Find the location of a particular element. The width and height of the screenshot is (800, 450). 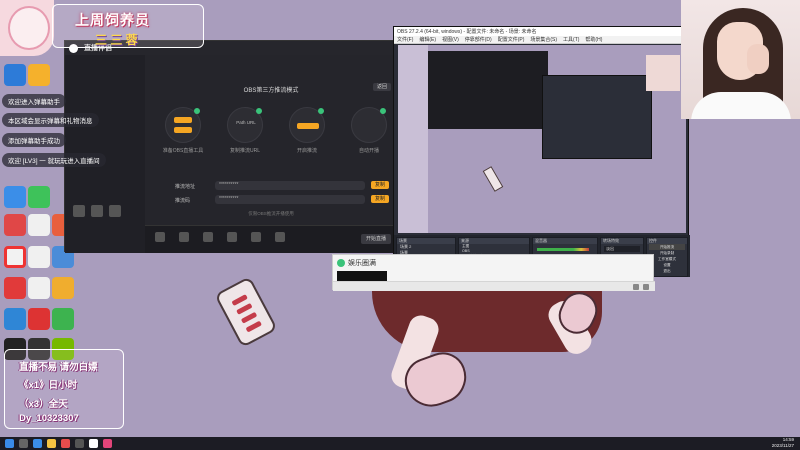

step-2-button: Path URL is located at coordinates (246, 122).